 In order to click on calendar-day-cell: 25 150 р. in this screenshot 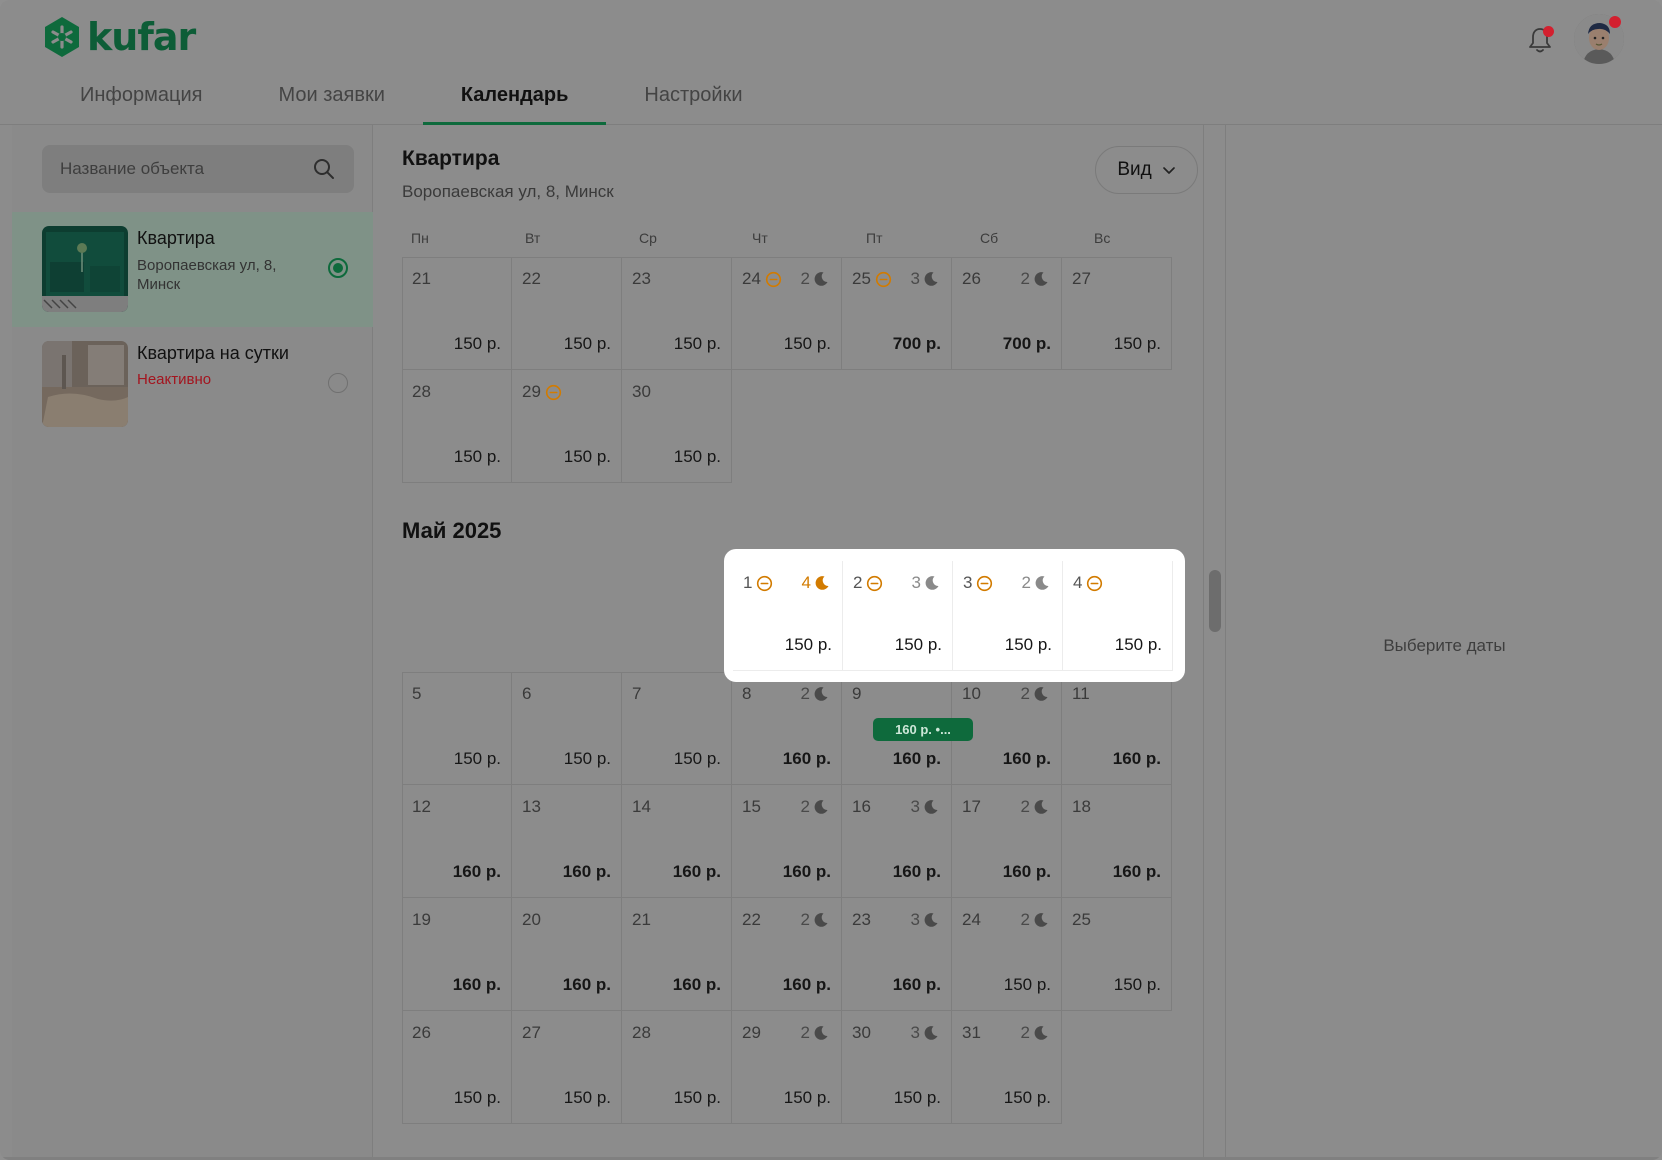, I will do `click(1117, 954)`.